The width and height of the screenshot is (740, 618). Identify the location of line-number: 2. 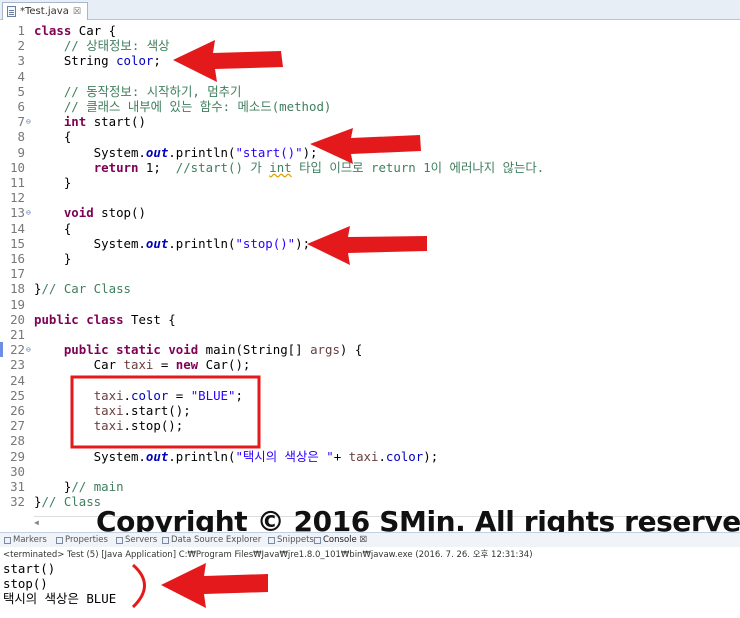
(21, 46).